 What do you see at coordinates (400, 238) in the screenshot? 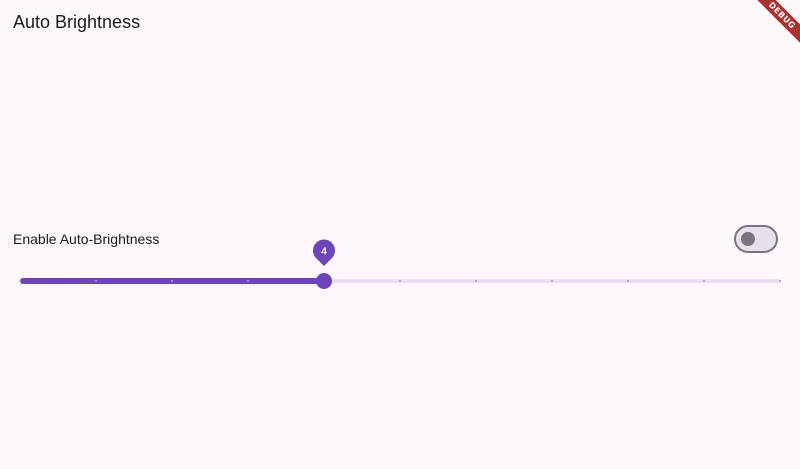
I see `auto-brightness-row: Enable Auto-Brightness` at bounding box center [400, 238].